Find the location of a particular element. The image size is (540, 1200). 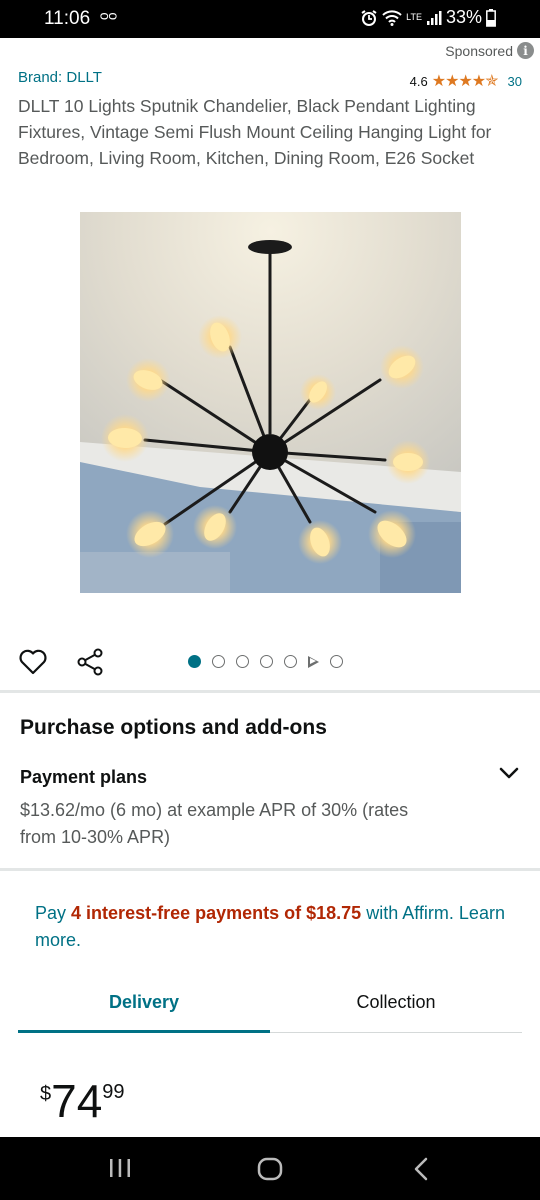

carousel-dot-active is located at coordinates (194, 661).